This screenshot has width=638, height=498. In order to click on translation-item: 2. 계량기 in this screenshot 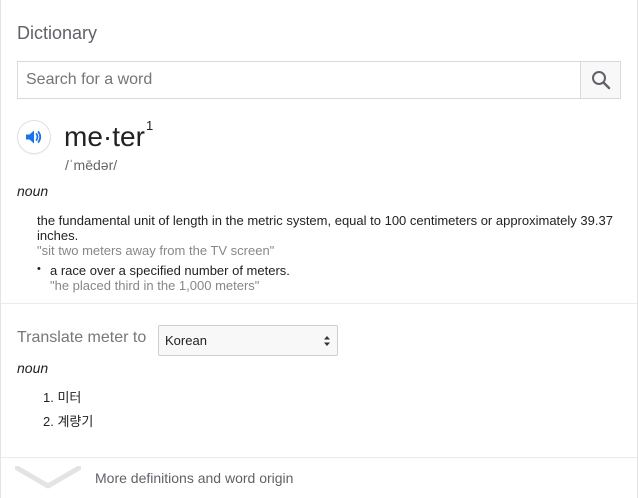, I will do `click(68, 420)`.